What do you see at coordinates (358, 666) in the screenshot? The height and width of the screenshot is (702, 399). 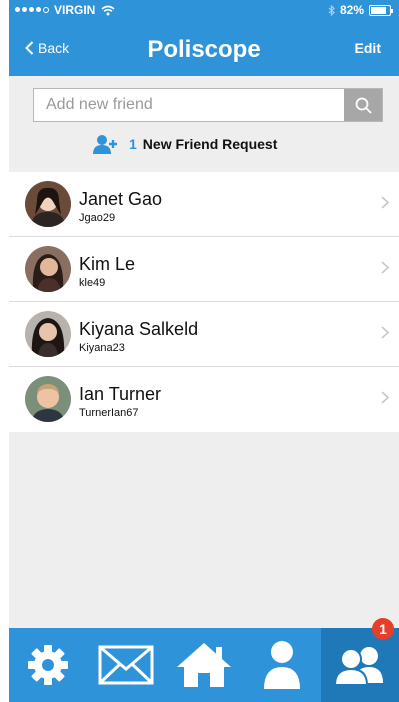 I see `friends-icon` at bounding box center [358, 666].